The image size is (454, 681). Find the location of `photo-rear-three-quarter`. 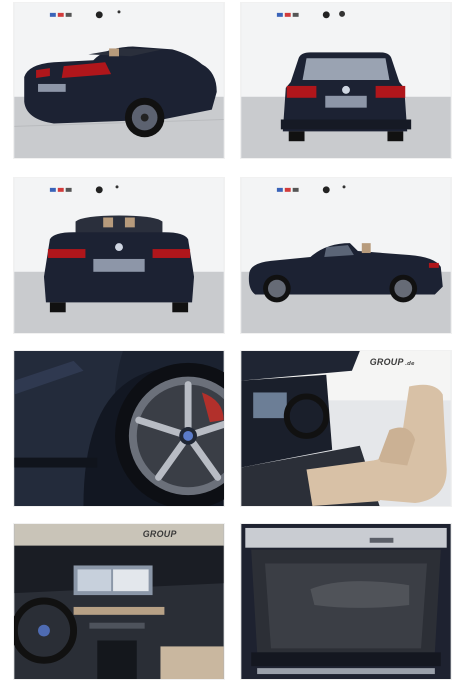

photo-rear-three-quarter is located at coordinates (119, 80).